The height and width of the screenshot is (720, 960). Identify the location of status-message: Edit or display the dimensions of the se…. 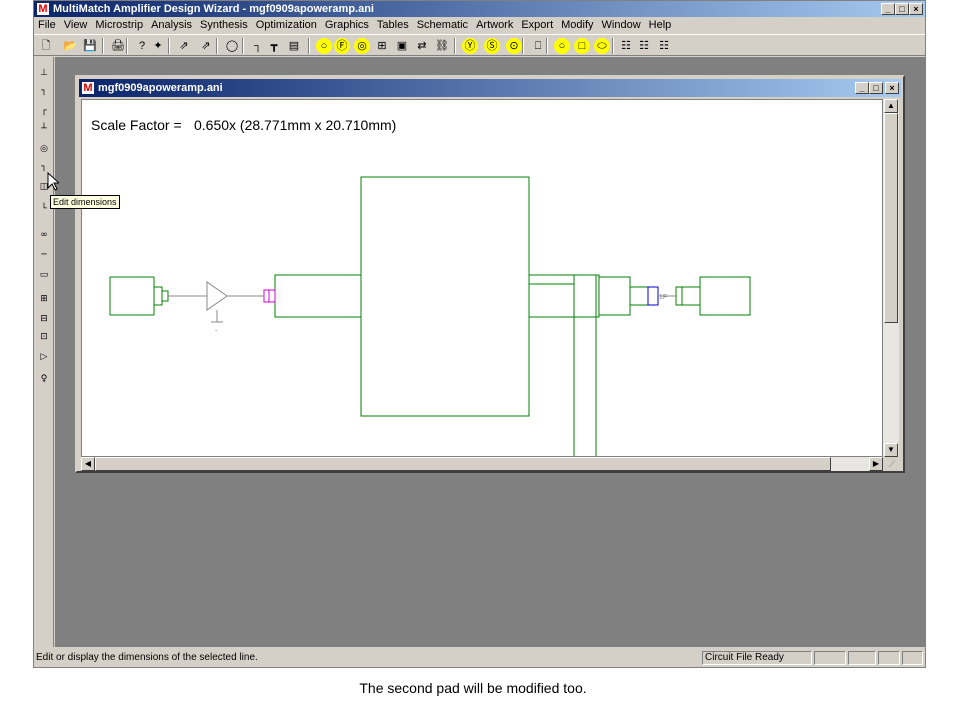
(147, 657).